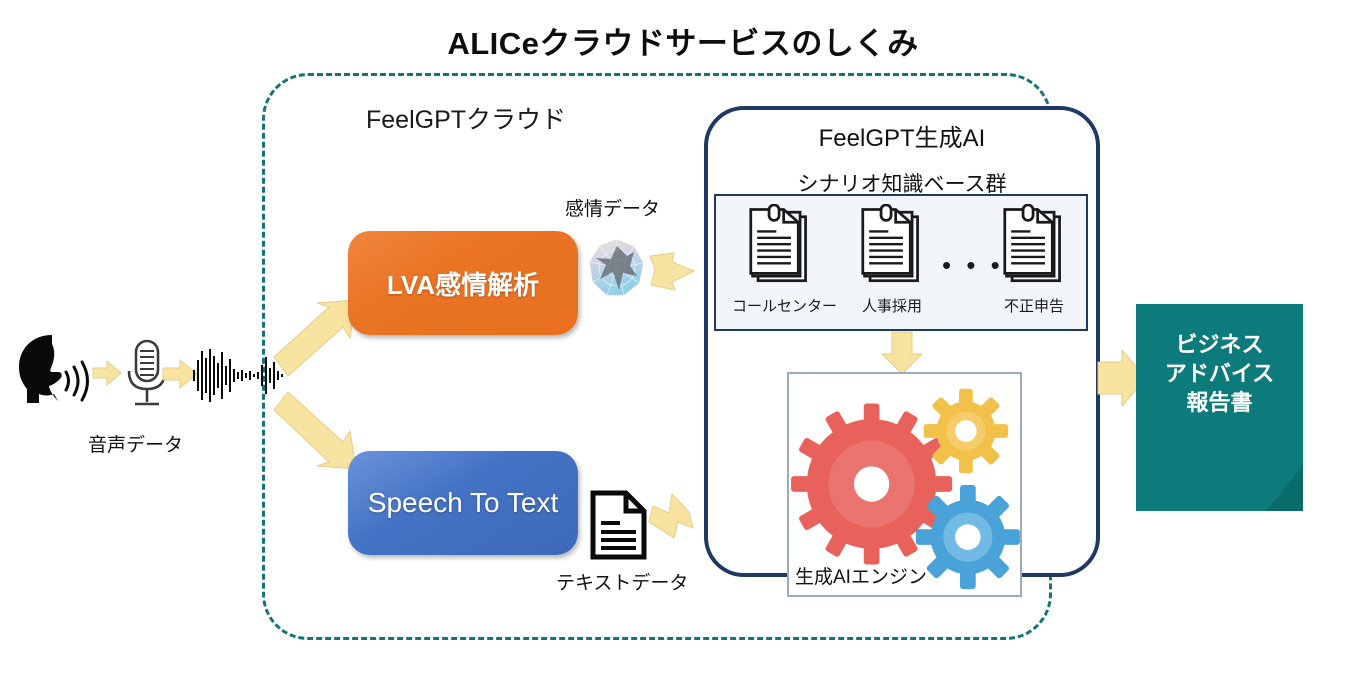 This screenshot has height=680, width=1366. I want to click on report-card-label: ビジネス アドバイス 報告書, so click(1219, 373).